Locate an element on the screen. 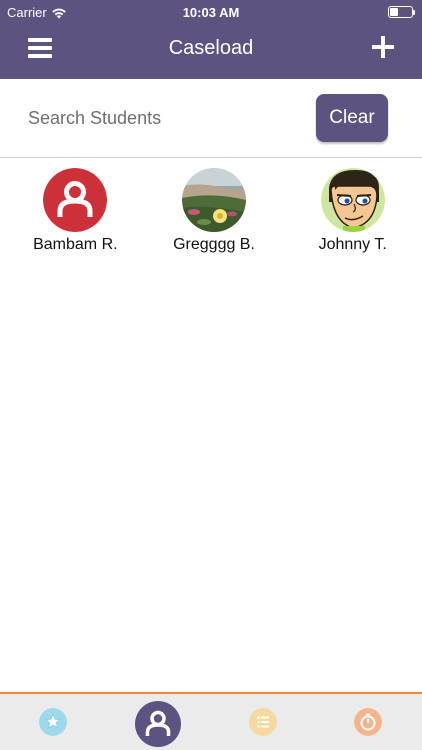 This screenshot has height=750, width=422. list-icon is located at coordinates (263, 722).